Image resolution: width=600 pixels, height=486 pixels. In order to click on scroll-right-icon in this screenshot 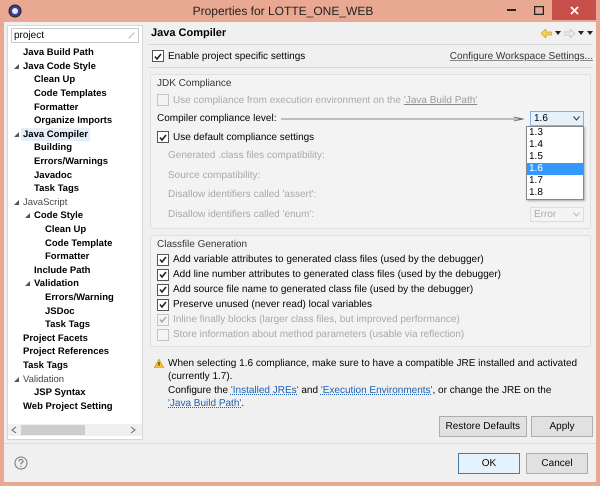, I will do `click(133, 430)`.